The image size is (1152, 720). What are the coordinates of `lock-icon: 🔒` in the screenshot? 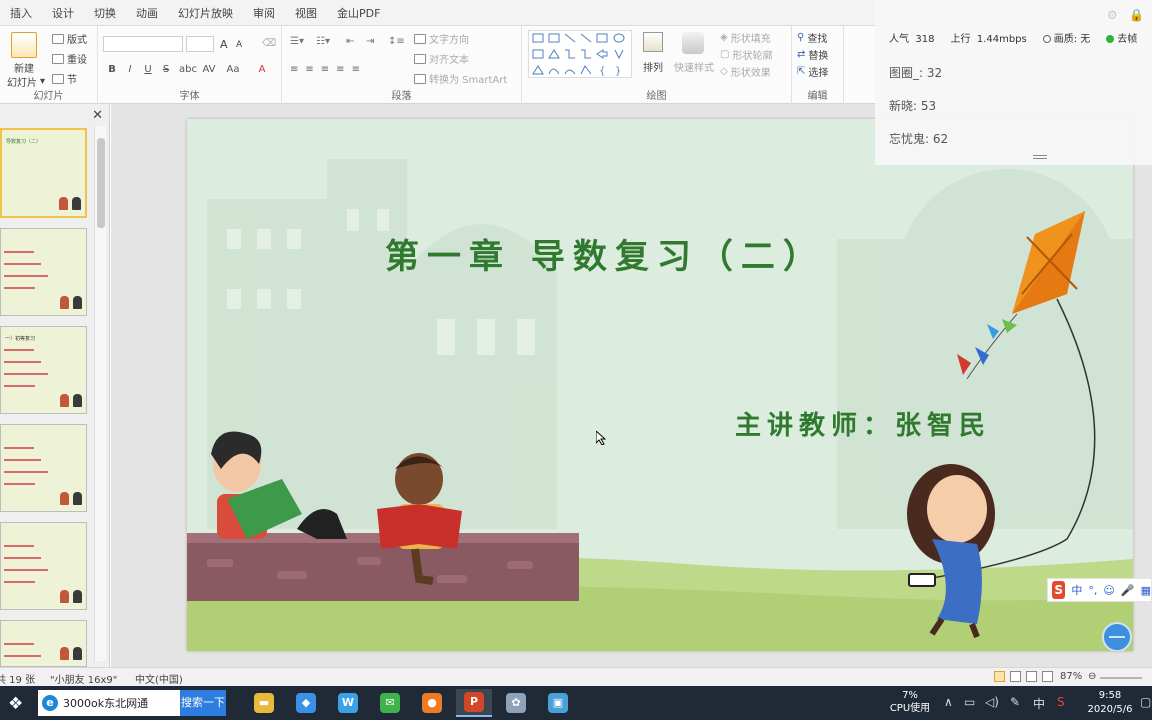 It's located at (1136, 15).